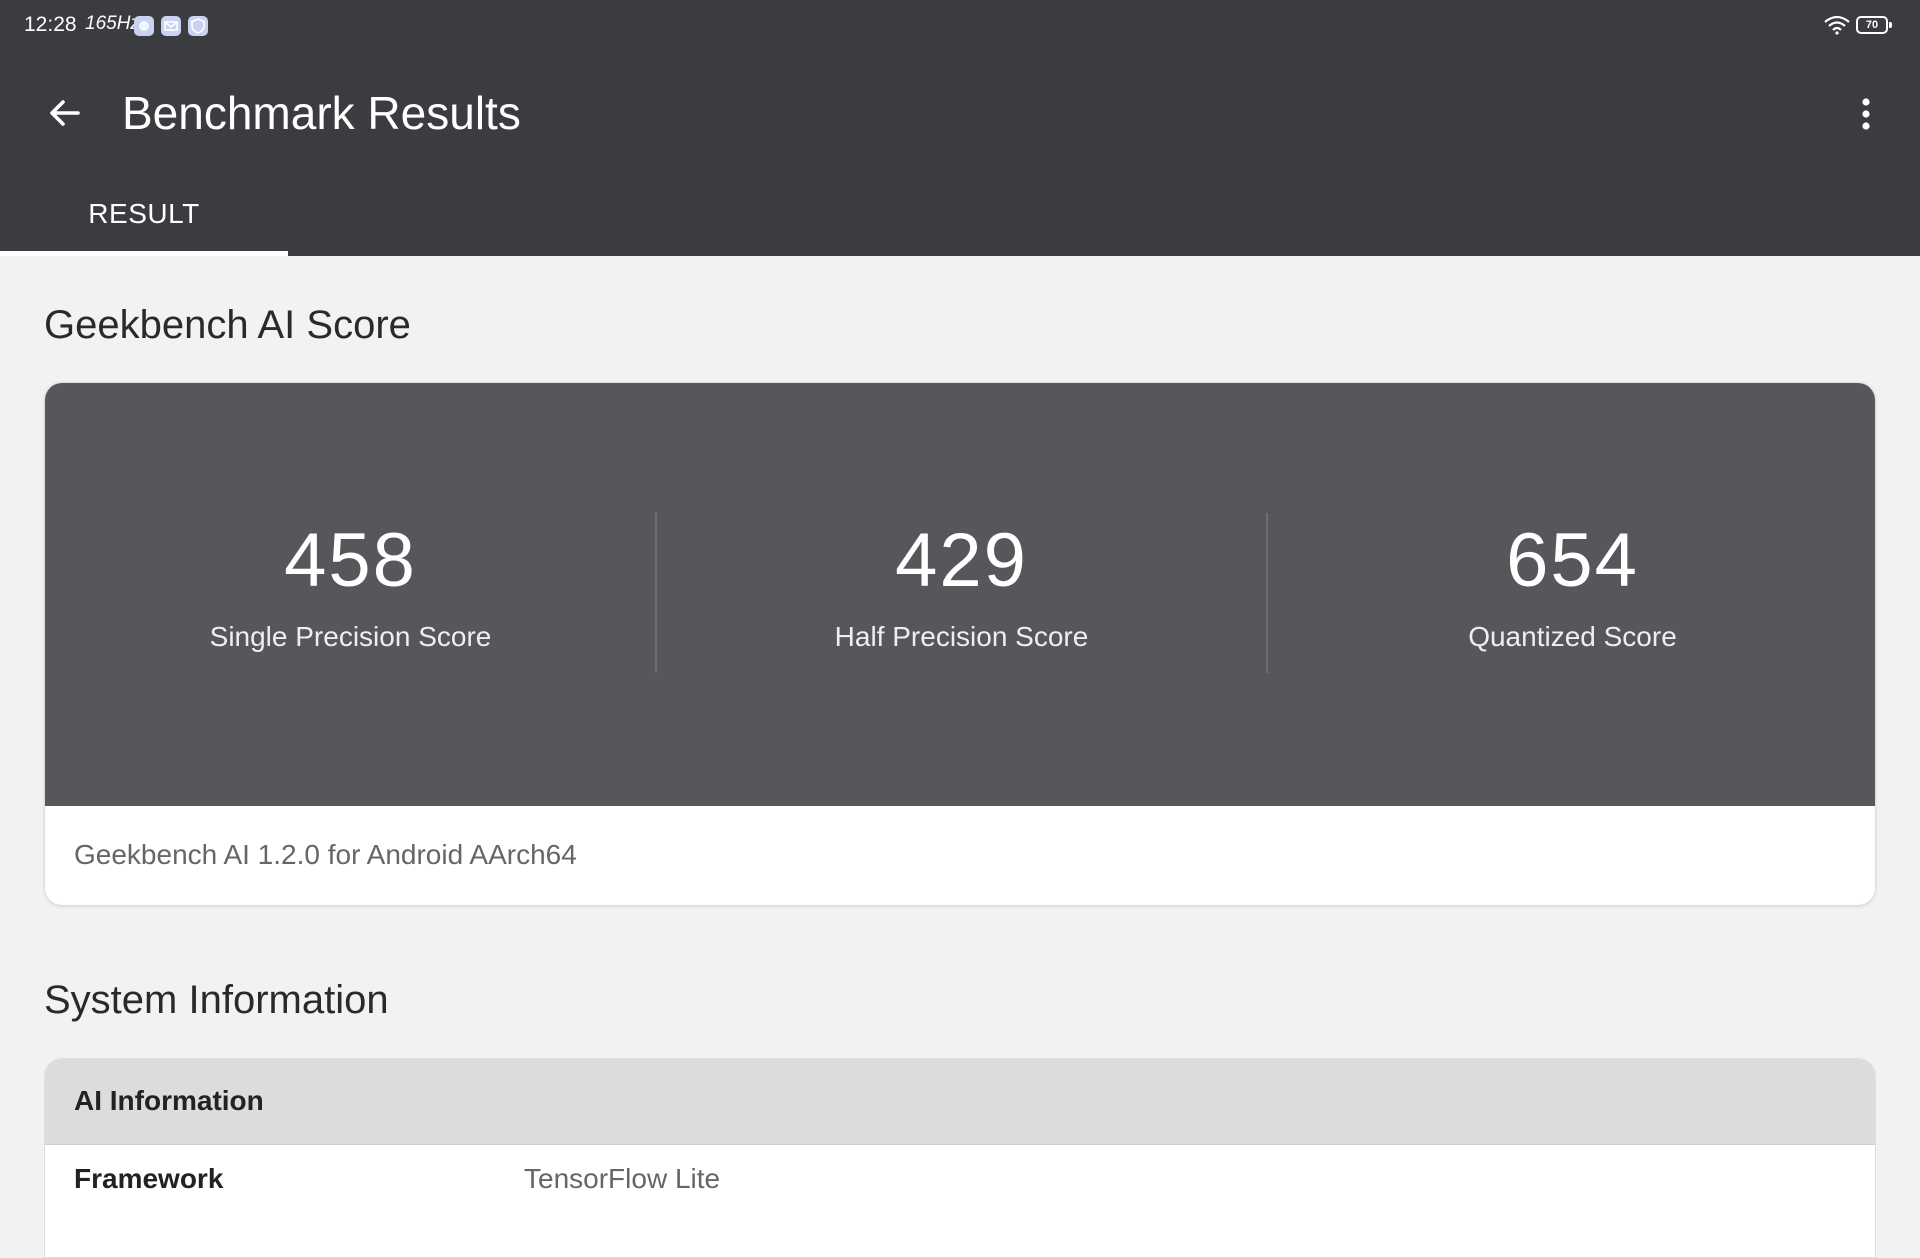 The height and width of the screenshot is (1258, 1920). Describe the element at coordinates (961, 636) in the screenshot. I see `score-label: Half Precision Score` at that location.